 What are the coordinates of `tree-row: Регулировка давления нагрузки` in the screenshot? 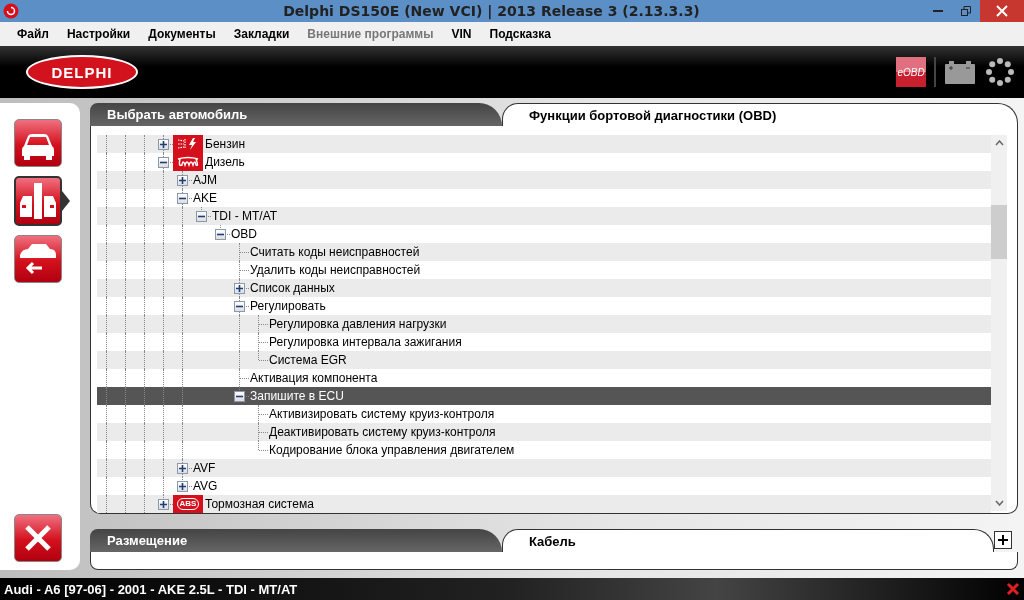 It's located at (544, 324).